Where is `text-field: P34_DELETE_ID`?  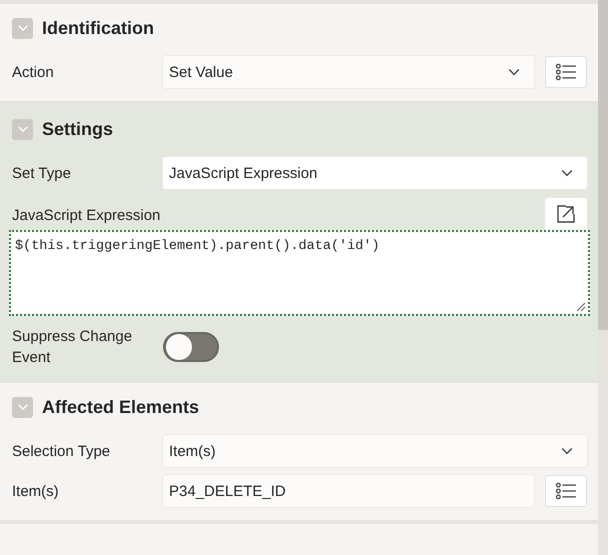
text-field: P34_DELETE_ID is located at coordinates (348, 491).